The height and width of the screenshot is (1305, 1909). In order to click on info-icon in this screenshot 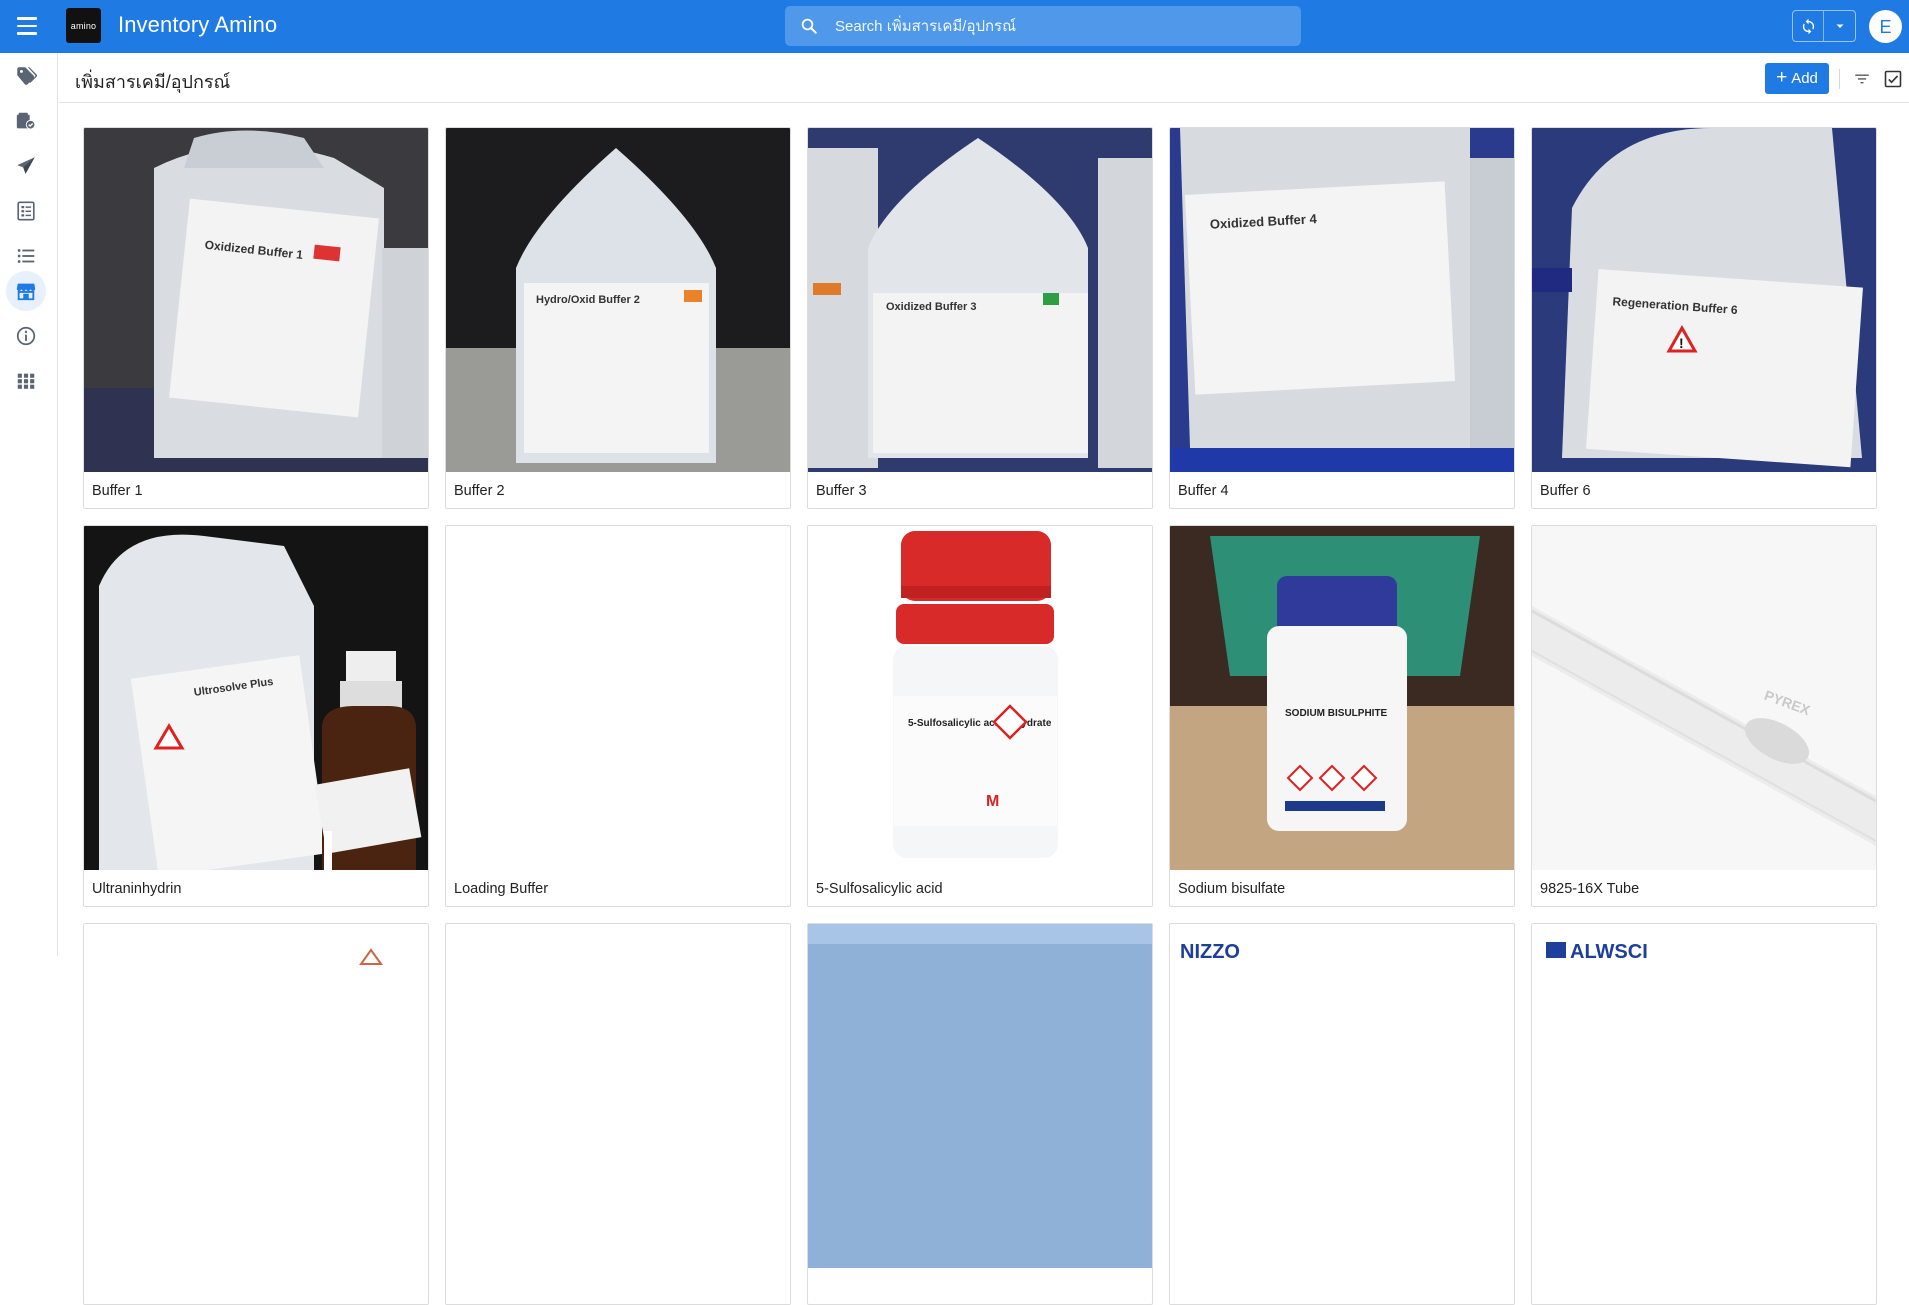, I will do `click(26, 336)`.